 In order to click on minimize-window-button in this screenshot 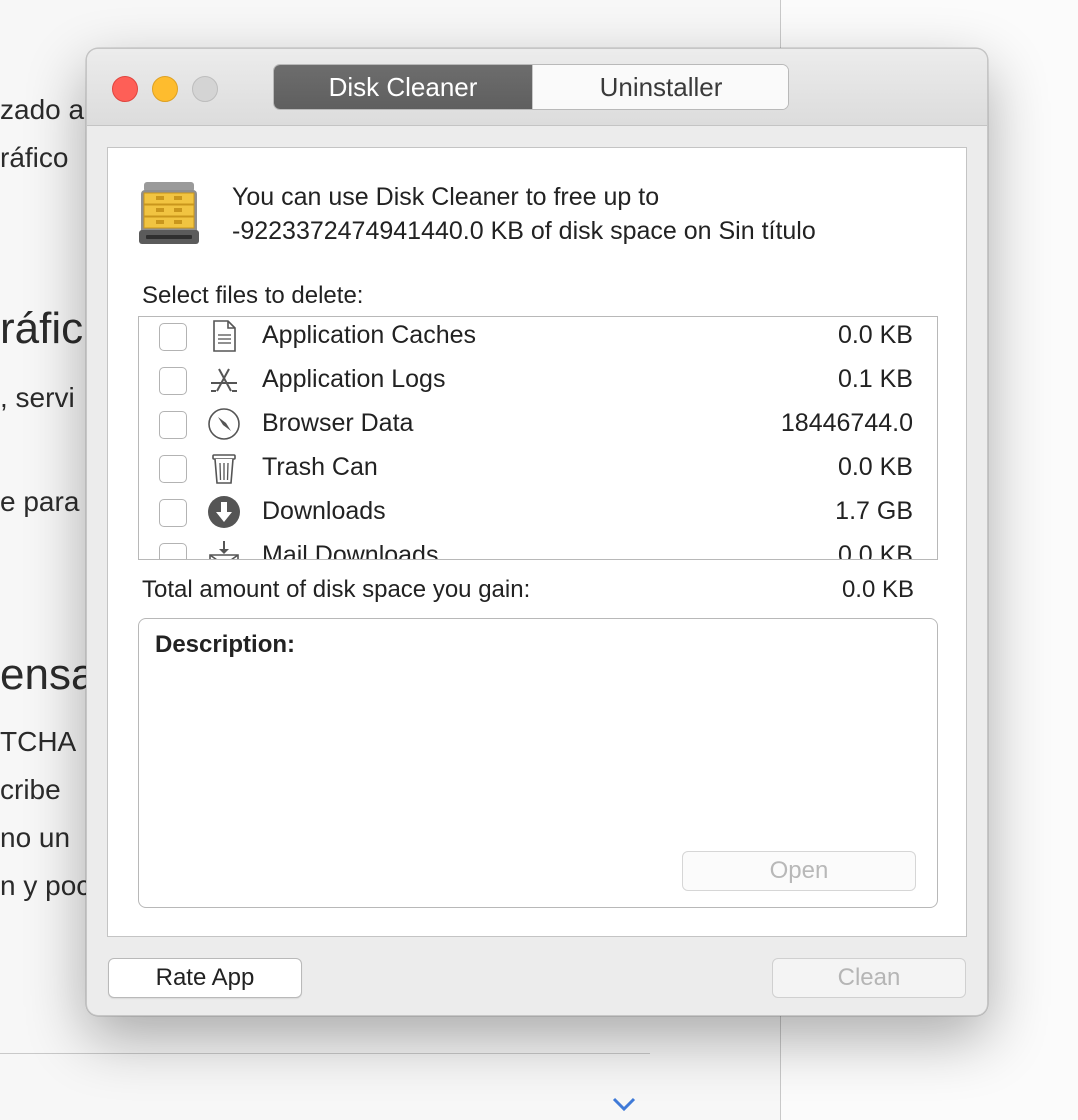, I will do `click(165, 89)`.